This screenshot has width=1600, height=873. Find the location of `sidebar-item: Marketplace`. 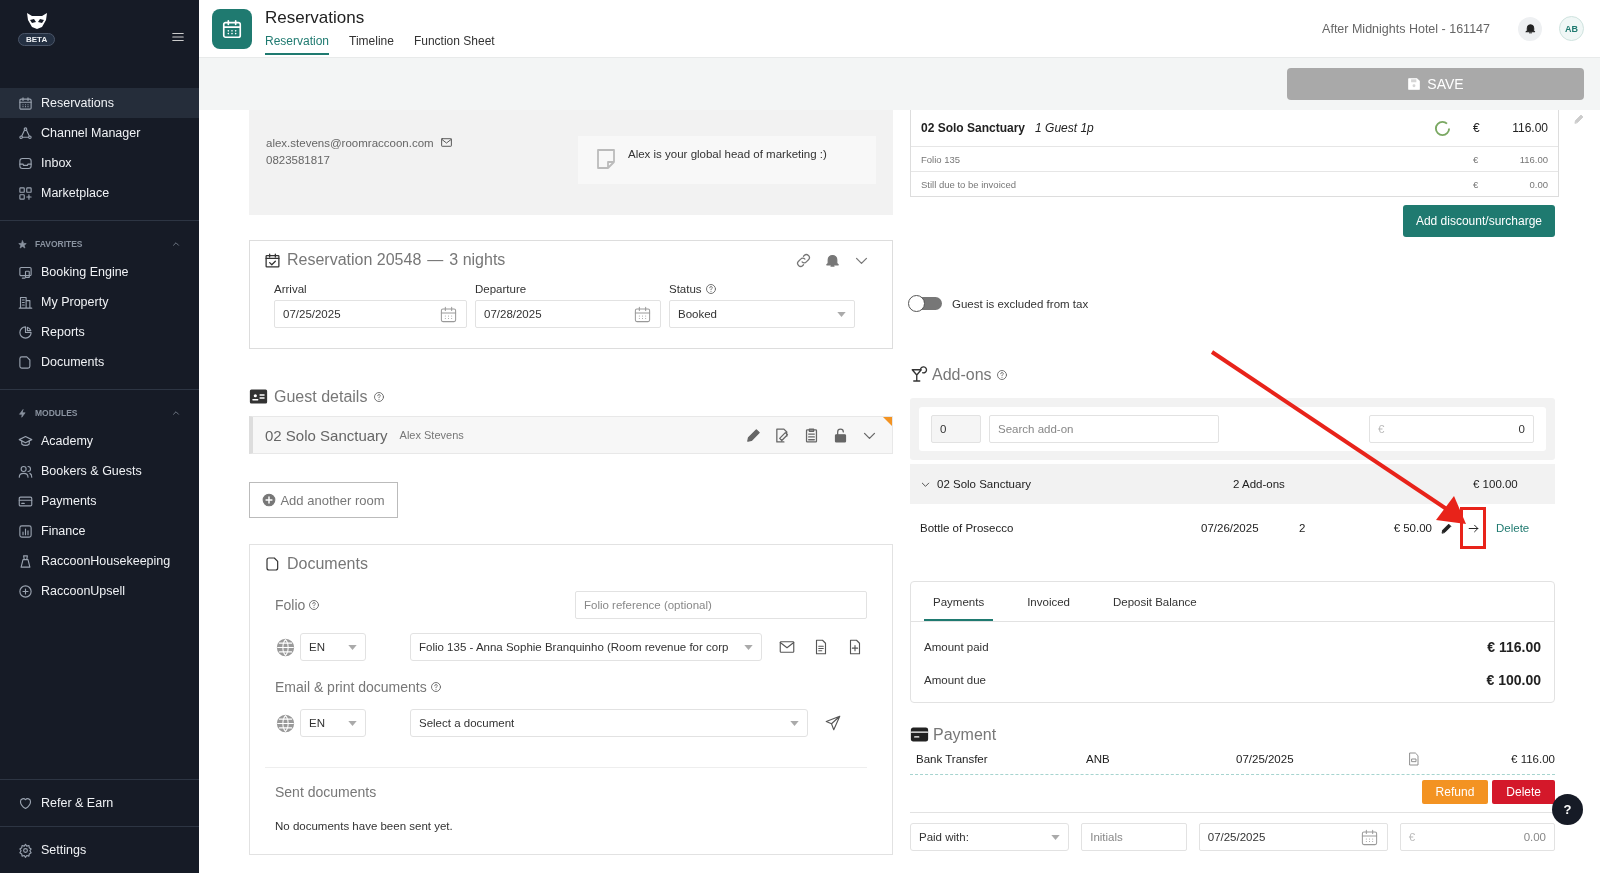

sidebar-item: Marketplace is located at coordinates (99, 193).